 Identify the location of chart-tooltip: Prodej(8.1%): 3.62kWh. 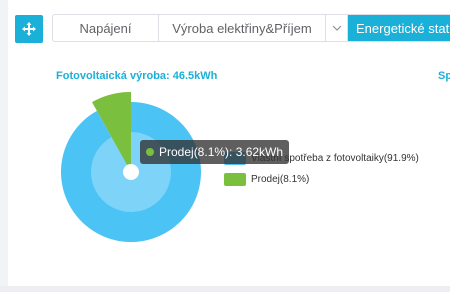
(215, 152).